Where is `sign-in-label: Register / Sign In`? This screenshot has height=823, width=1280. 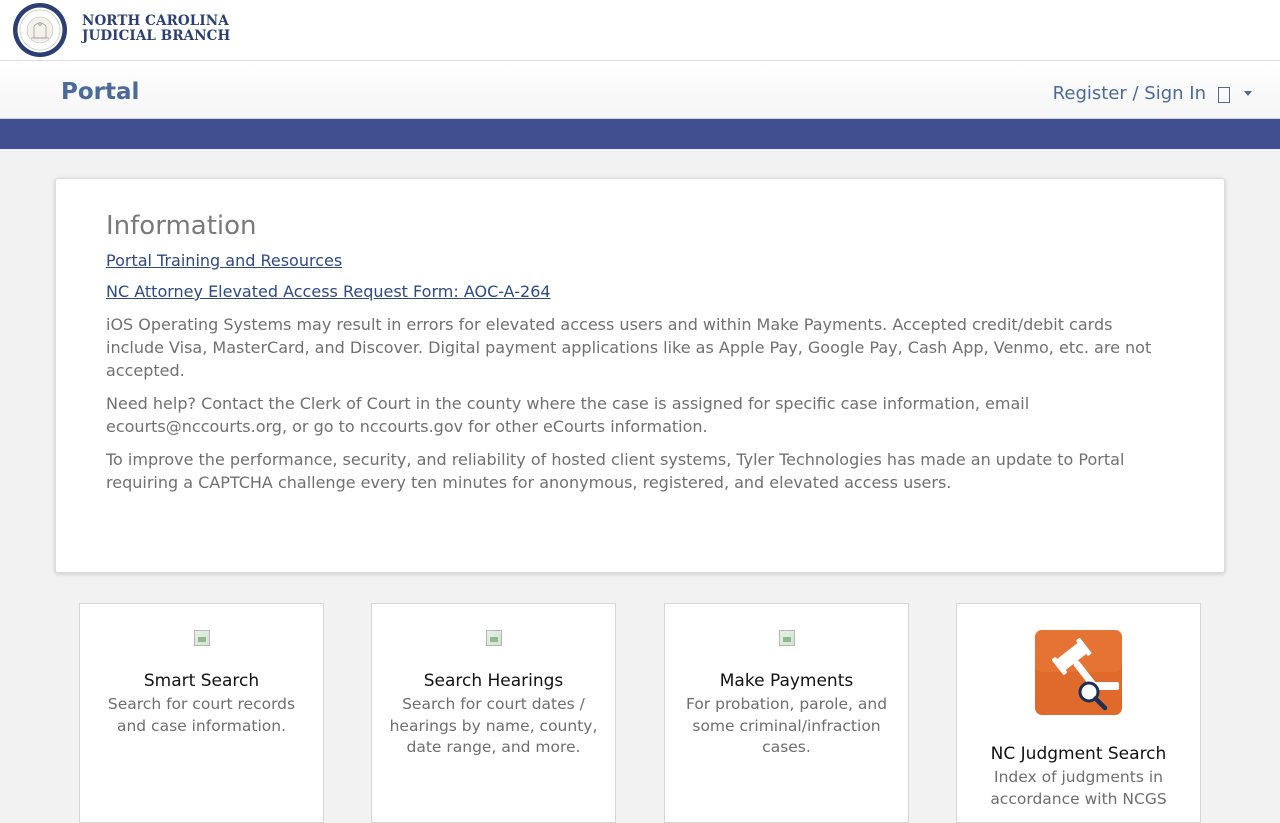
sign-in-label: Register / Sign In is located at coordinates (1129, 93).